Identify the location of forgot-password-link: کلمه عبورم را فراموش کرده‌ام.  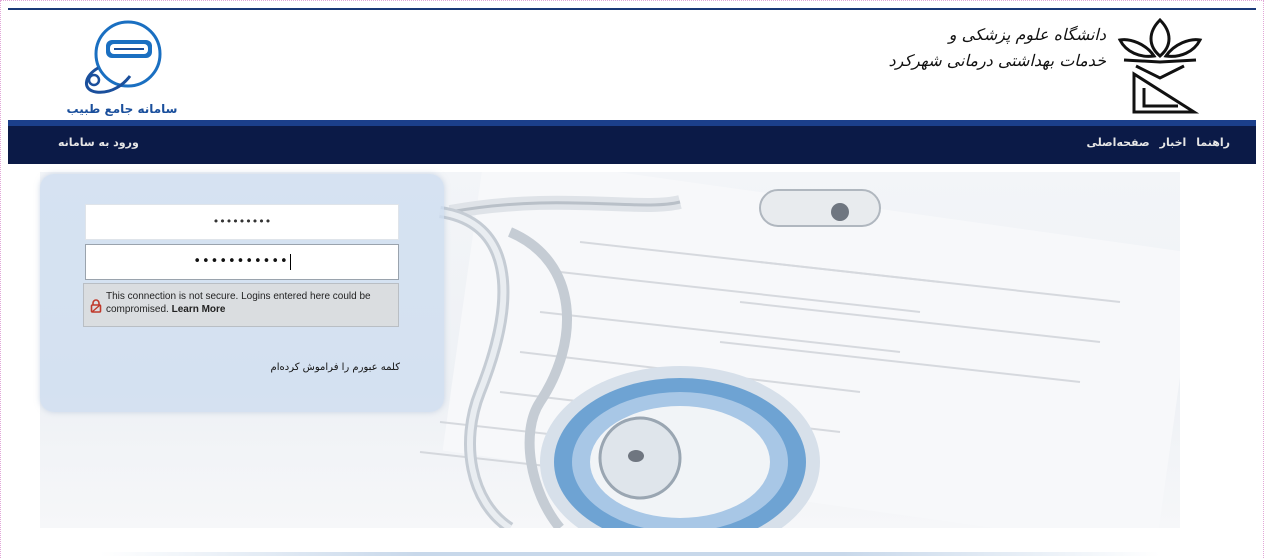
(335, 367).